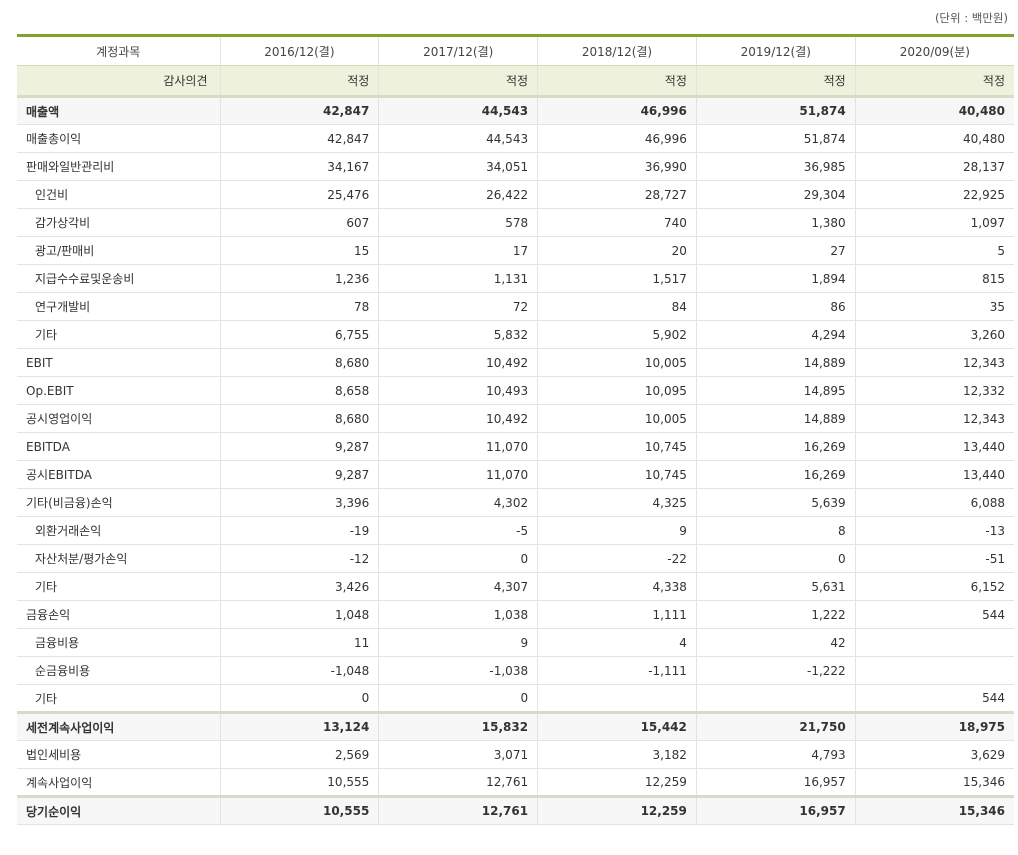 Image resolution: width=1018 pixels, height=855 pixels. I want to click on table-row: 외환거래손익 -19 -5 9 8 -13, so click(515, 530).